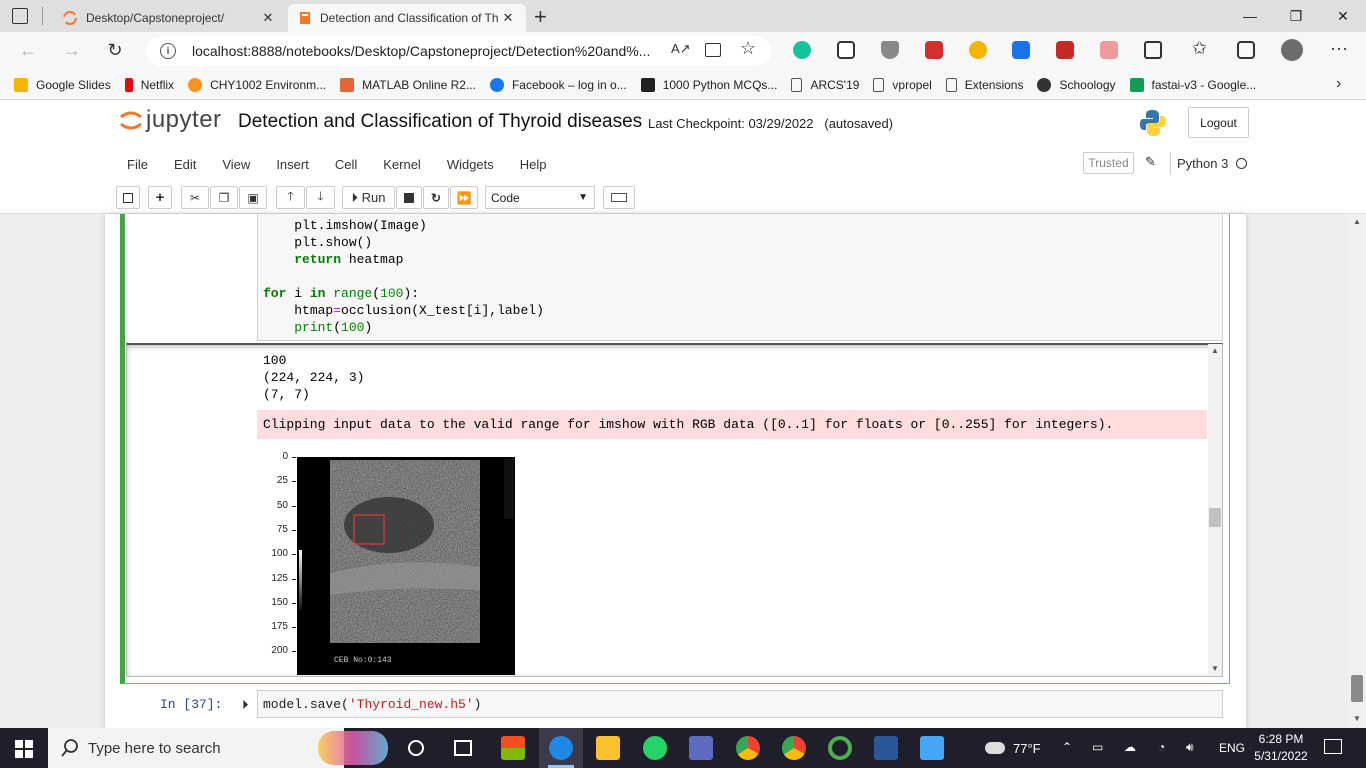  Describe the element at coordinates (290, 197) in the screenshot. I see `move-up-button: 🡑` at that location.